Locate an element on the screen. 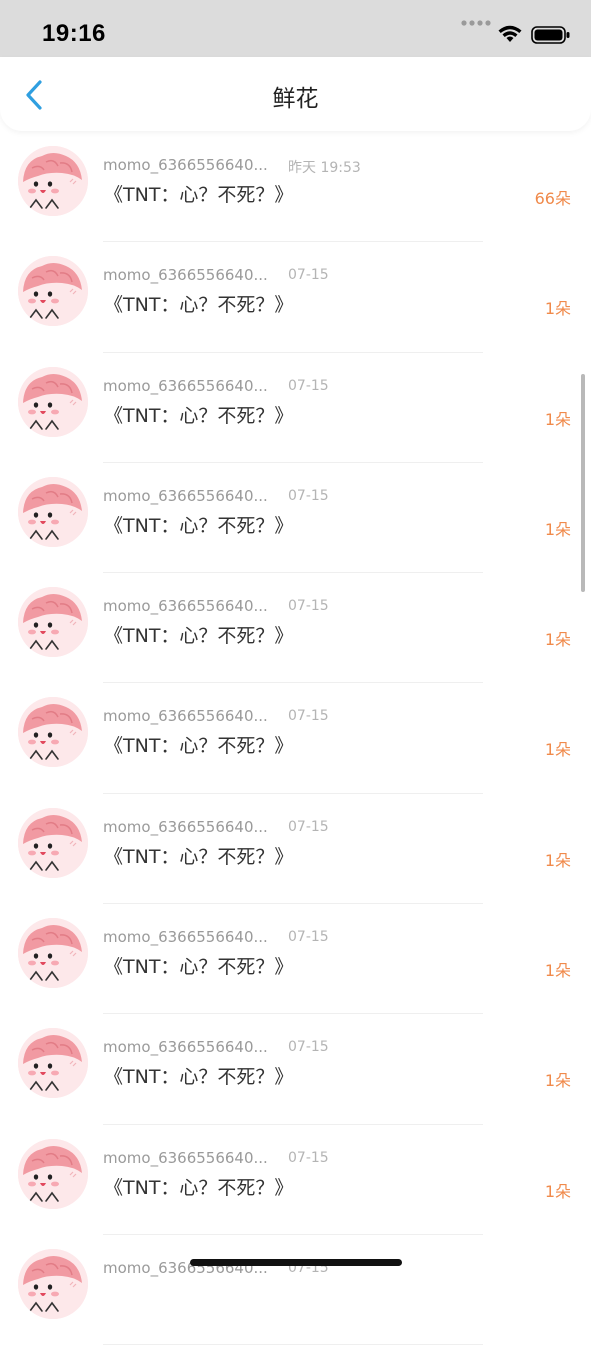 Image resolution: width=591 pixels, height=1345 pixels. list-item: momo_6366556640... 07-15 is located at coordinates (295, 1290).